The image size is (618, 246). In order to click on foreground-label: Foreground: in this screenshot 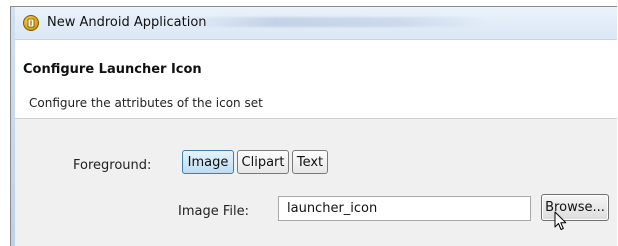, I will do `click(112, 165)`.